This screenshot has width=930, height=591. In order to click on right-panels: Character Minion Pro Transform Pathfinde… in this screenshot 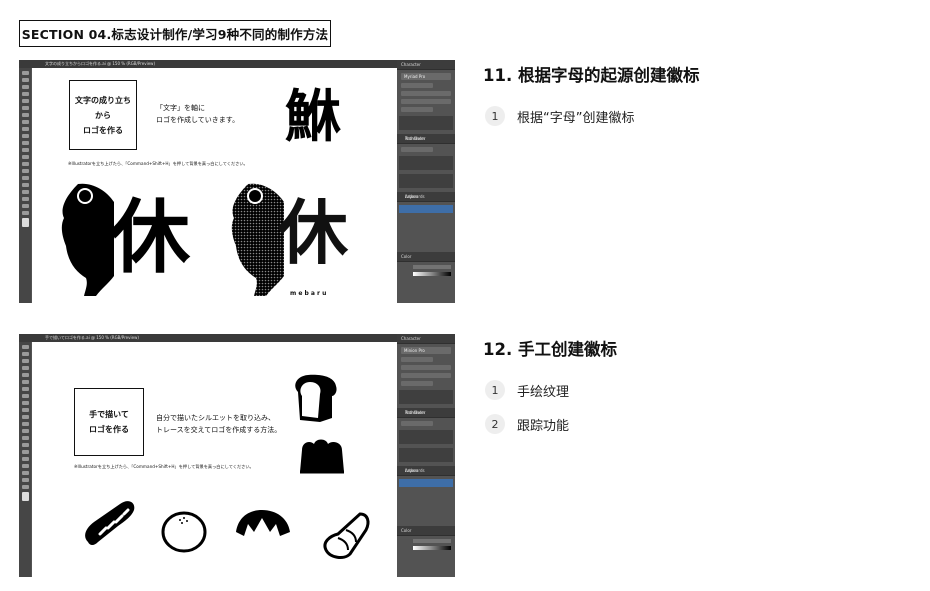, I will do `click(426, 455)`.